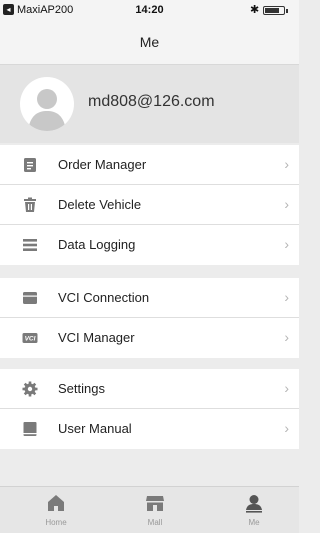 The image size is (320, 533). Describe the element at coordinates (104, 297) in the screenshot. I see `menu-item-label: VCI Connection` at that location.